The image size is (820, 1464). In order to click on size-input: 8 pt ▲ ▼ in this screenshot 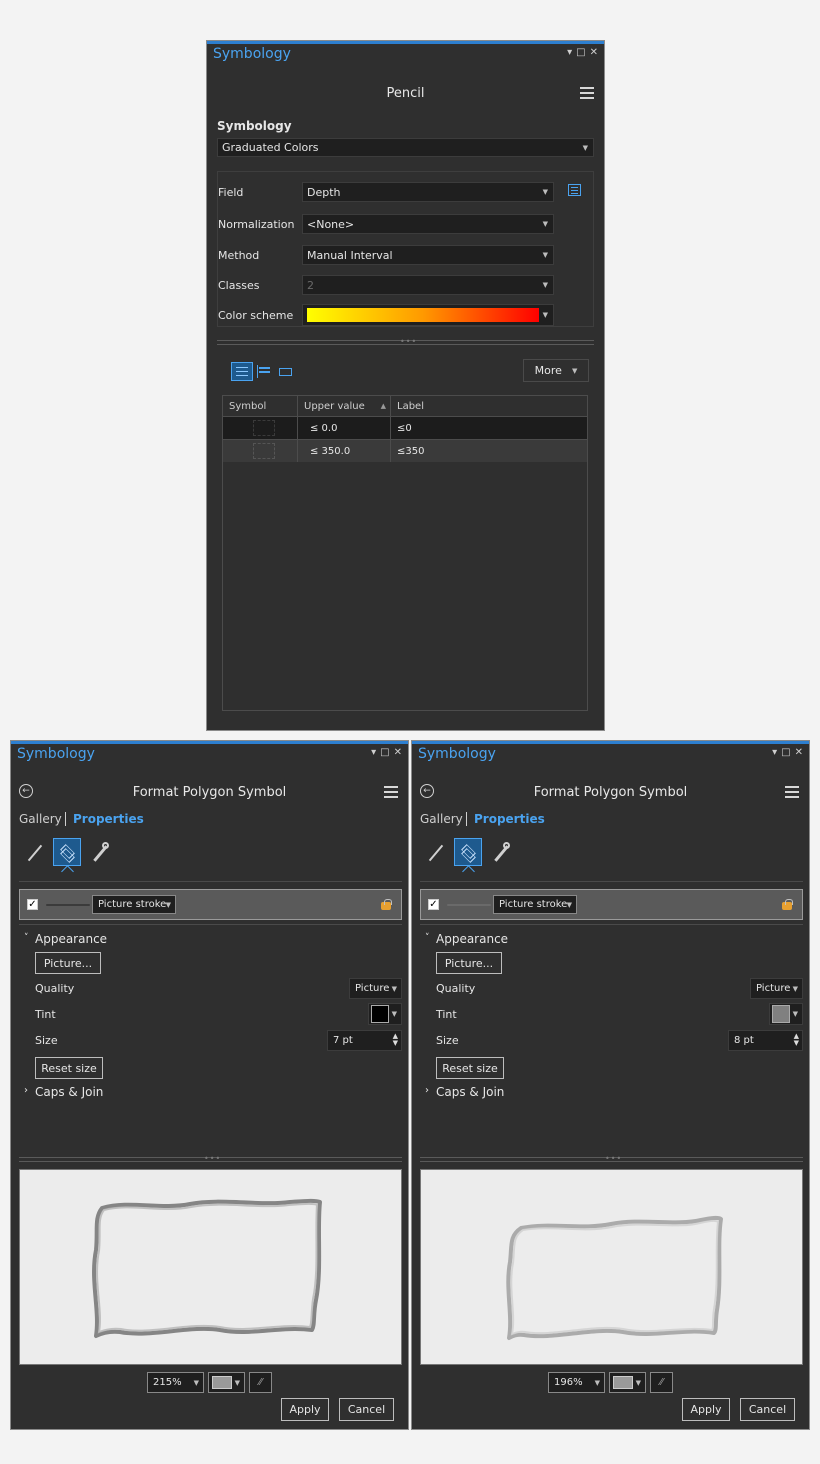, I will do `click(765, 1040)`.